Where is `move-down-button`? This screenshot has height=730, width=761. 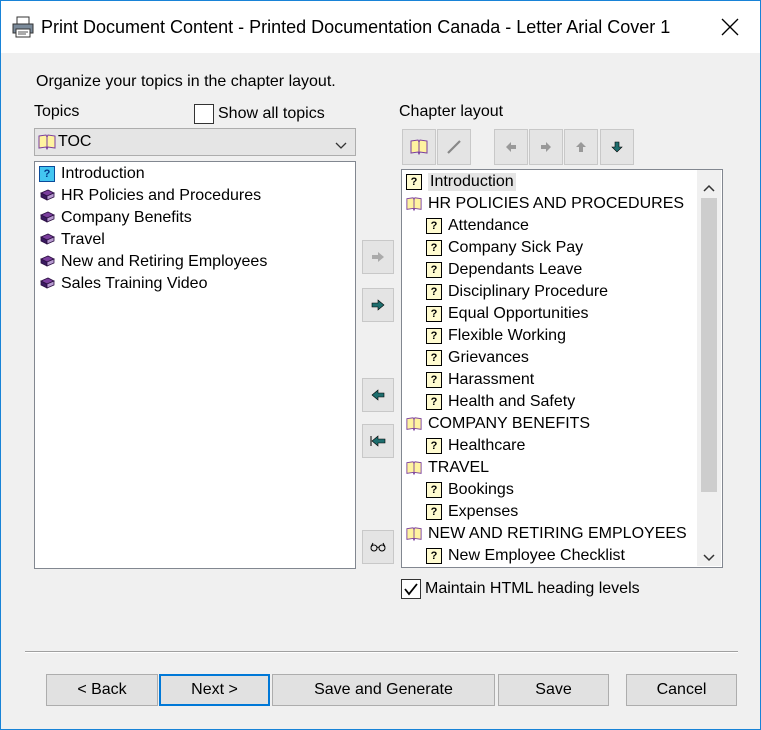 move-down-button is located at coordinates (617, 147).